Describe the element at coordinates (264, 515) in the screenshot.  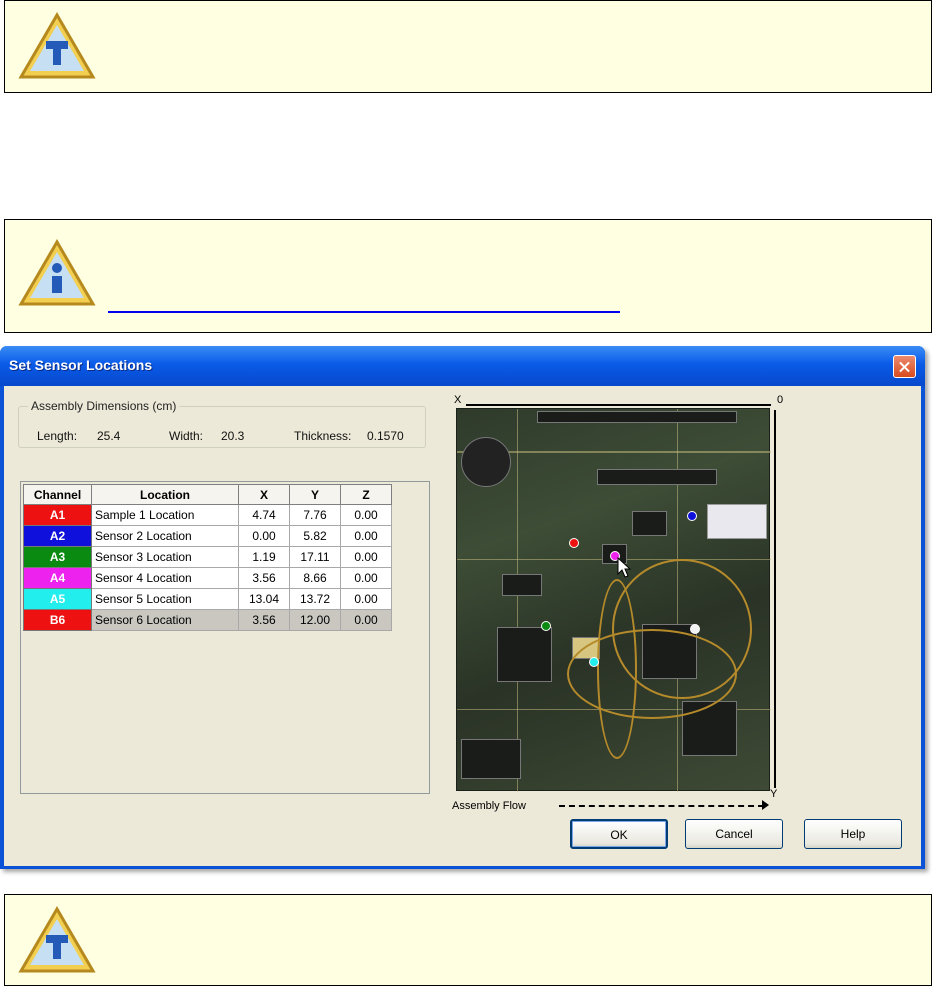
I see `x-cell: 4.74` at that location.